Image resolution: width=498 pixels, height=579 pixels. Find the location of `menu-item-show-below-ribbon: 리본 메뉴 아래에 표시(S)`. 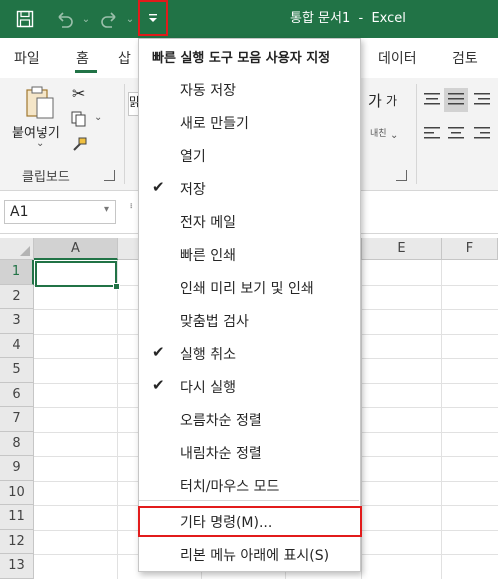

menu-item-show-below-ribbon: 리본 메뉴 아래에 표시(S) is located at coordinates (254, 555).